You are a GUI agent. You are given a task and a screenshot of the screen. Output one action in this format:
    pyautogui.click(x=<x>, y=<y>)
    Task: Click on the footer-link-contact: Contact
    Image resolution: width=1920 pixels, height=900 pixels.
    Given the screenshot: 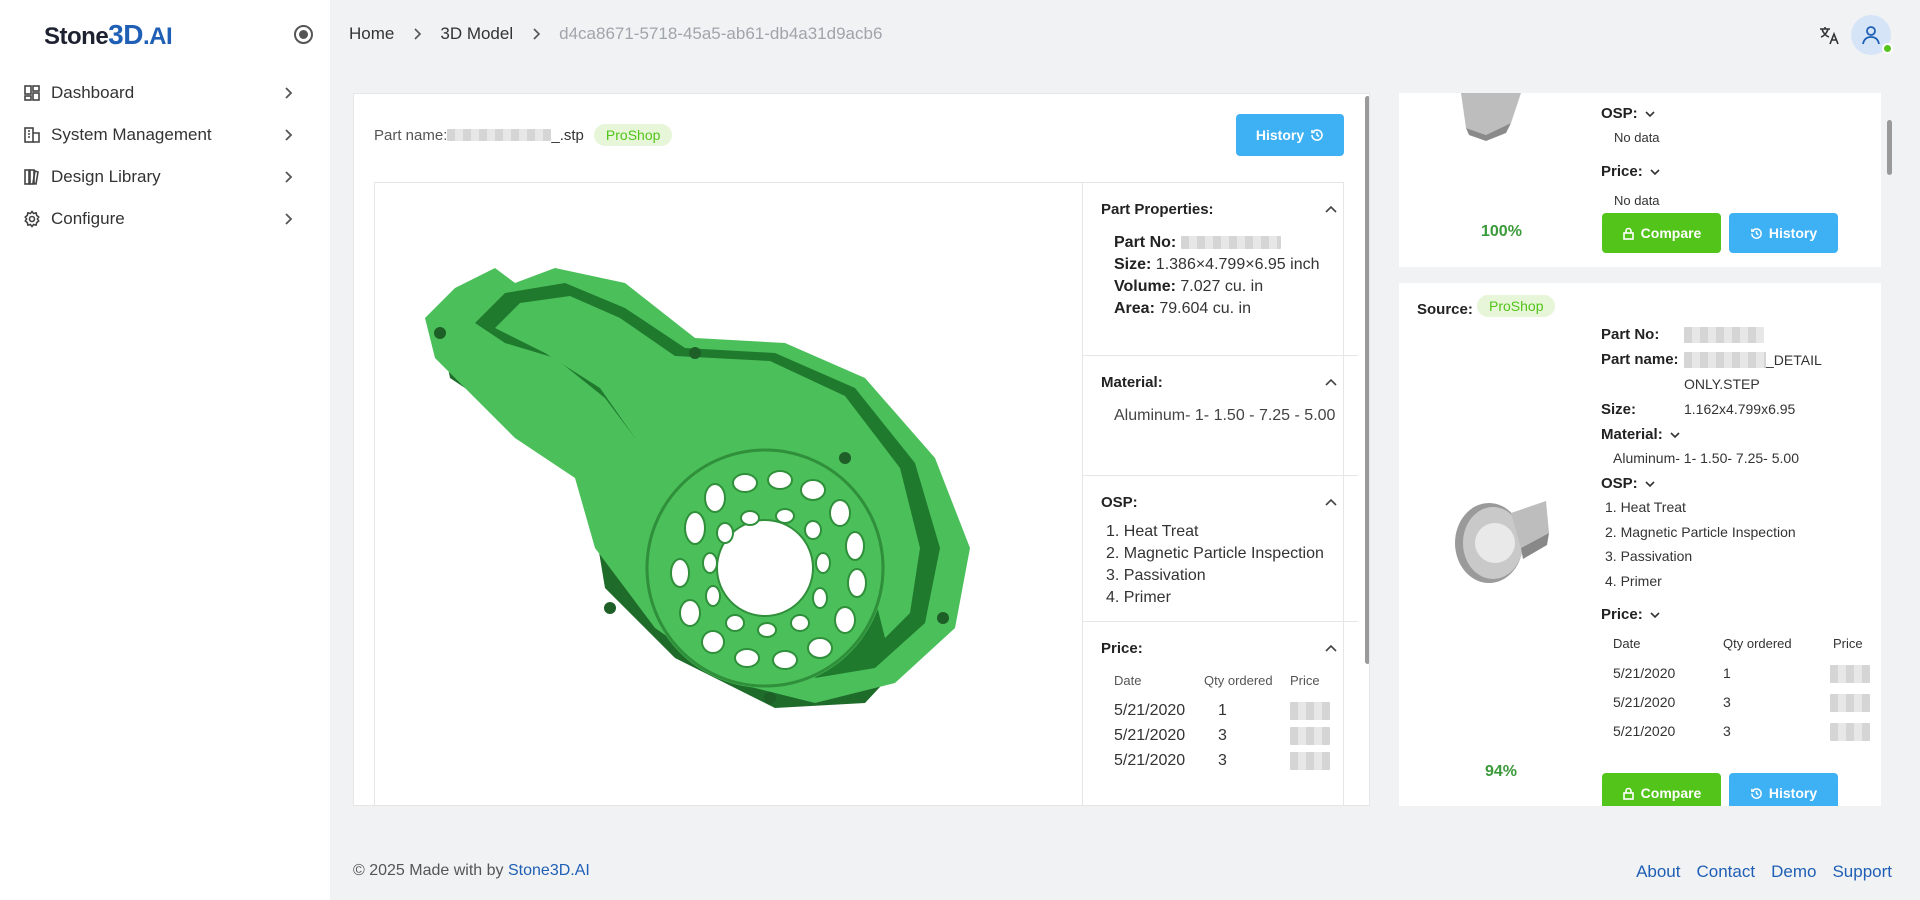 What is the action you would take?
    pyautogui.click(x=1726, y=872)
    